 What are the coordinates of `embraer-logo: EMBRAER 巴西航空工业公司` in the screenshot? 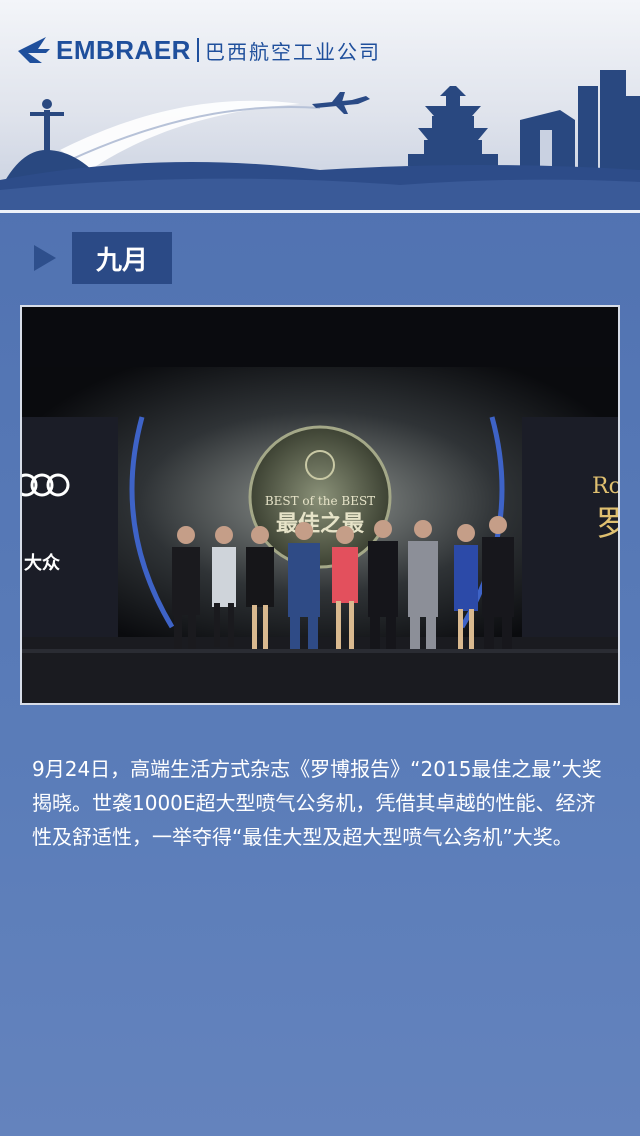 It's located at (198, 50).